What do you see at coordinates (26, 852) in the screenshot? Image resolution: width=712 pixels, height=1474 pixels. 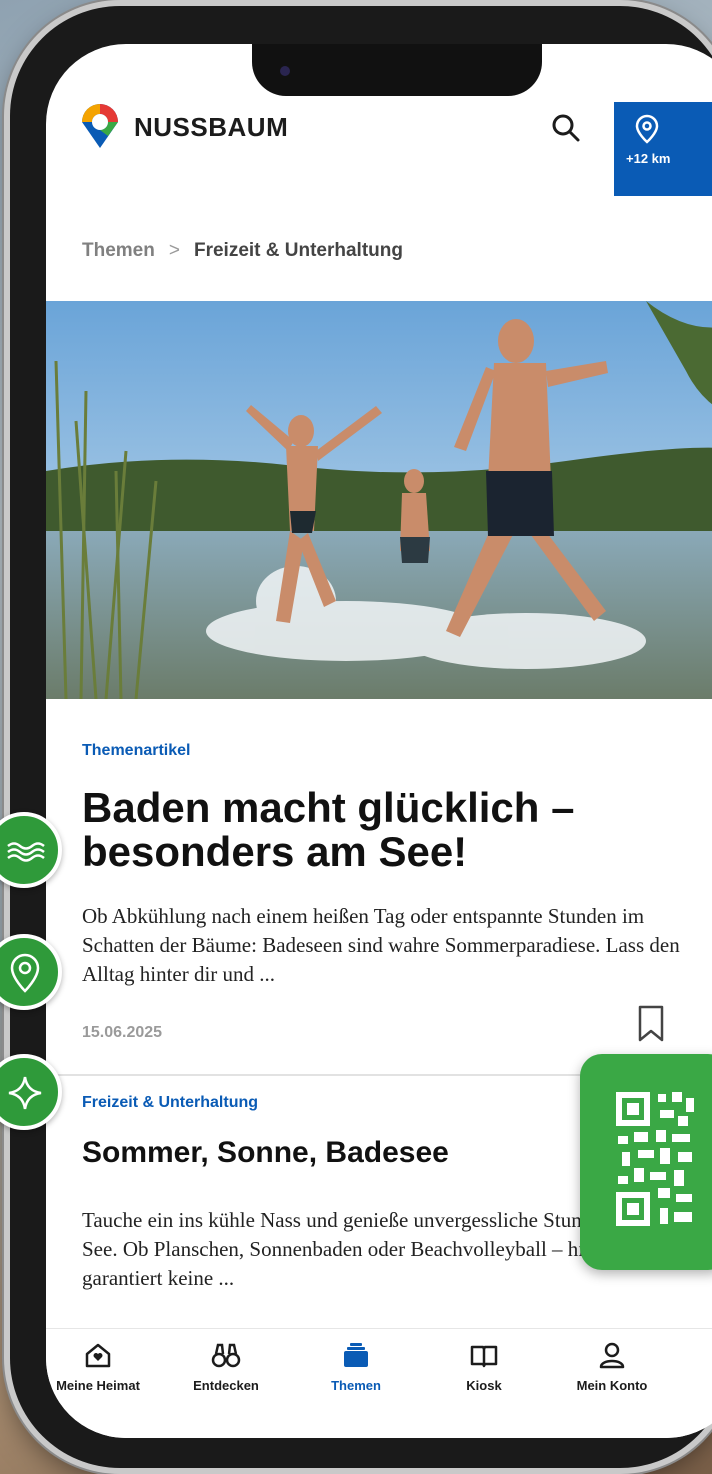 I see `waves-icon` at bounding box center [26, 852].